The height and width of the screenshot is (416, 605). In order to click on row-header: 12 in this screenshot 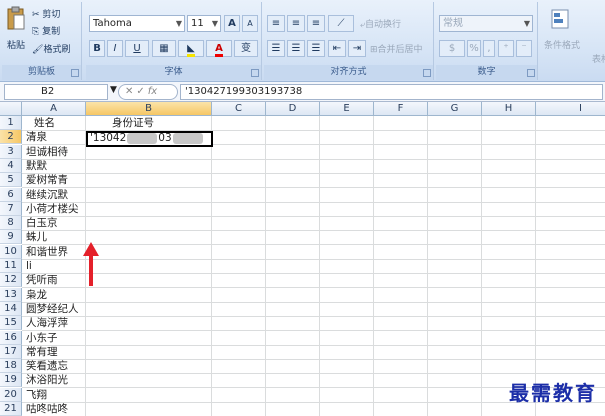, I will do `click(11, 280)`.